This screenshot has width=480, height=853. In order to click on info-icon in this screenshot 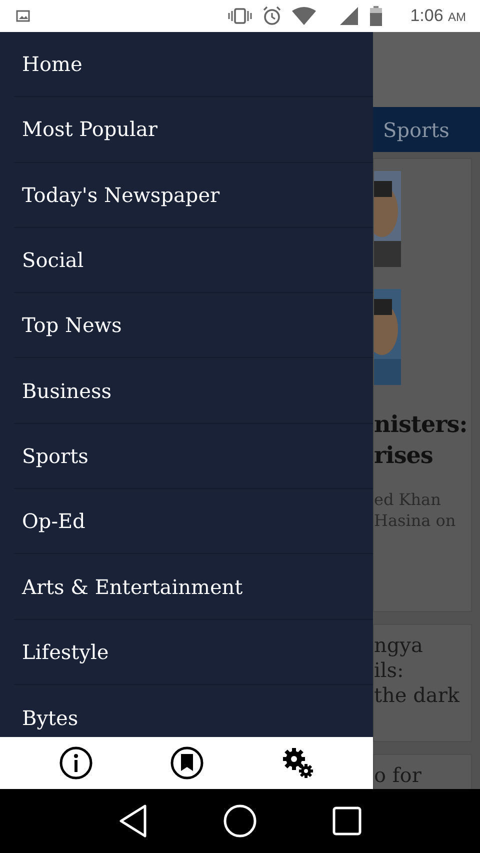, I will do `click(75, 763)`.